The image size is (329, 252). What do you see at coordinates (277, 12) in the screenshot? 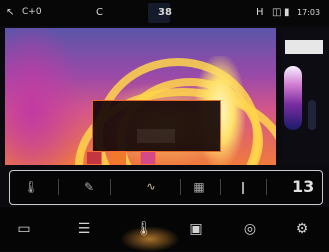
I see `status-icon-box: ◫` at bounding box center [277, 12].